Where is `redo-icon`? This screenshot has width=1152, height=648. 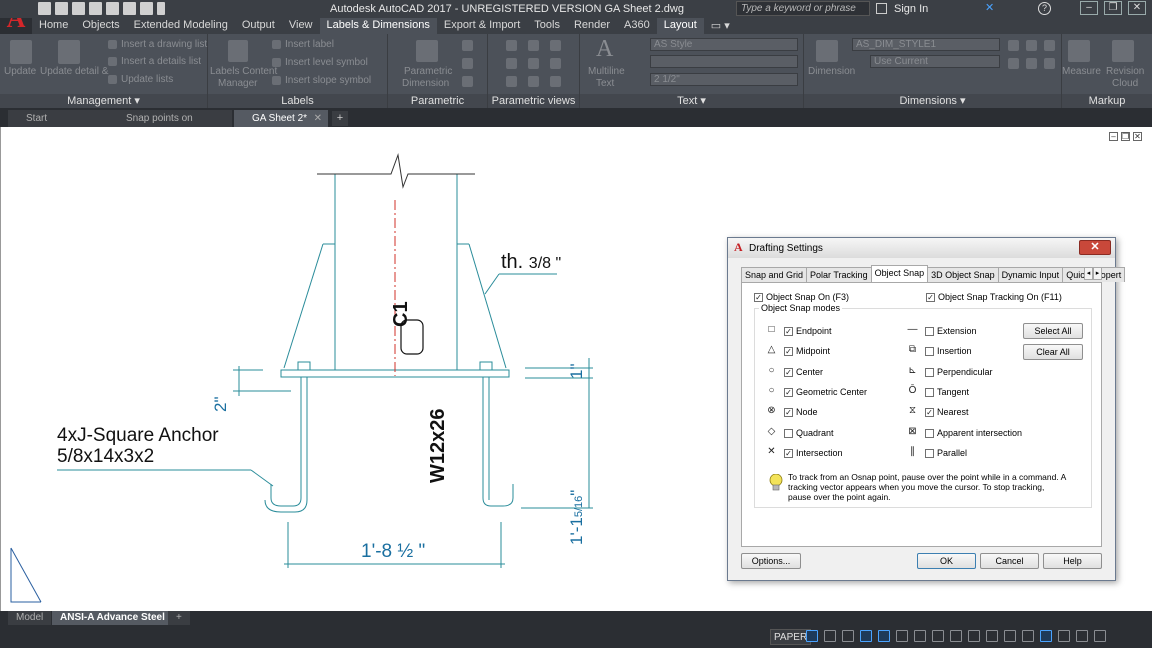 redo-icon is located at coordinates (146, 8).